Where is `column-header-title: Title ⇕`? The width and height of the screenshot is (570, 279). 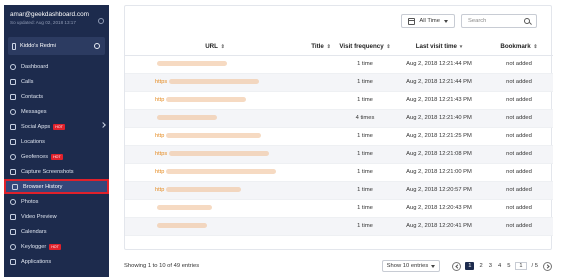 column-header-title: Title ⇕ is located at coordinates (321, 47).